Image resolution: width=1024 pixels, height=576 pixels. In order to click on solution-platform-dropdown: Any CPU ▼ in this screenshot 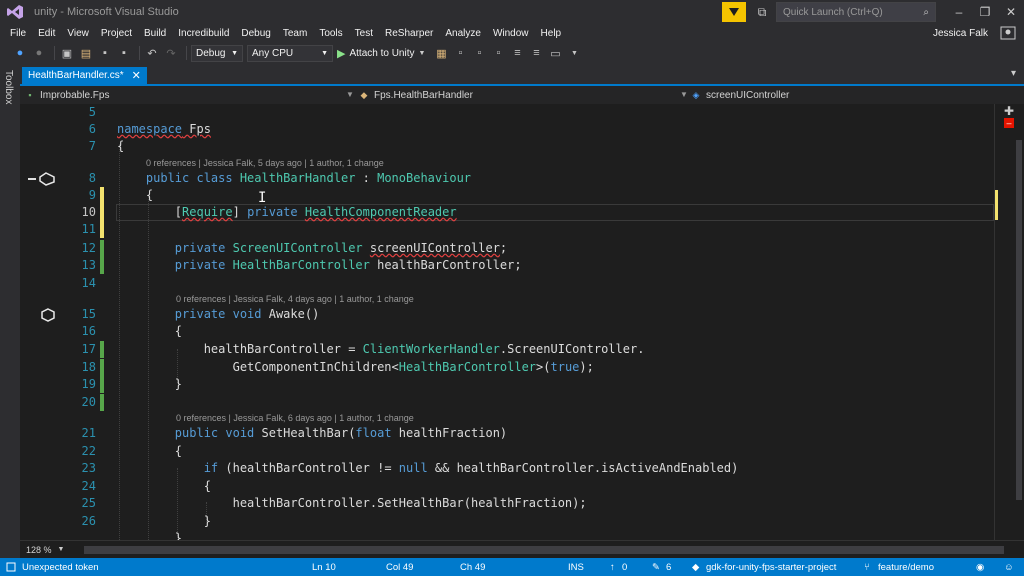, I will do `click(290, 53)`.